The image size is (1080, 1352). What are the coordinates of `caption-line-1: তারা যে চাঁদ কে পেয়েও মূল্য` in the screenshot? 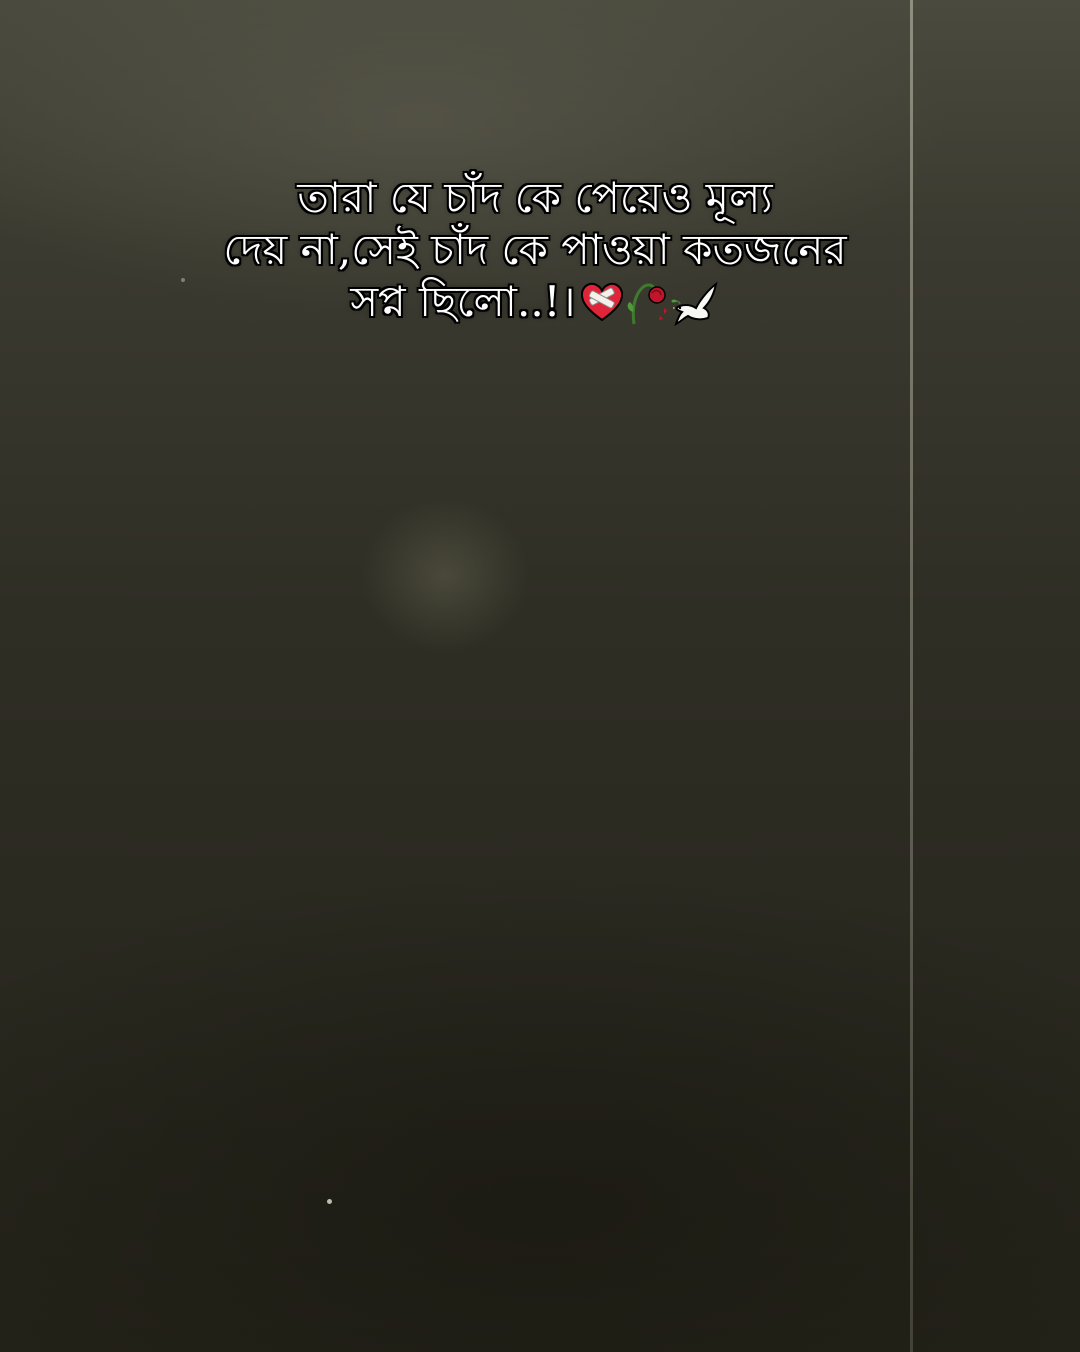 It's located at (535, 197).